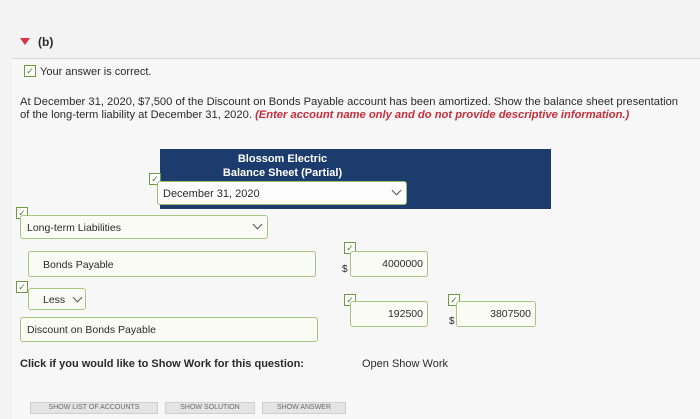  I want to click on discount-account-field: Discount on Bonds Payable, so click(169, 329).